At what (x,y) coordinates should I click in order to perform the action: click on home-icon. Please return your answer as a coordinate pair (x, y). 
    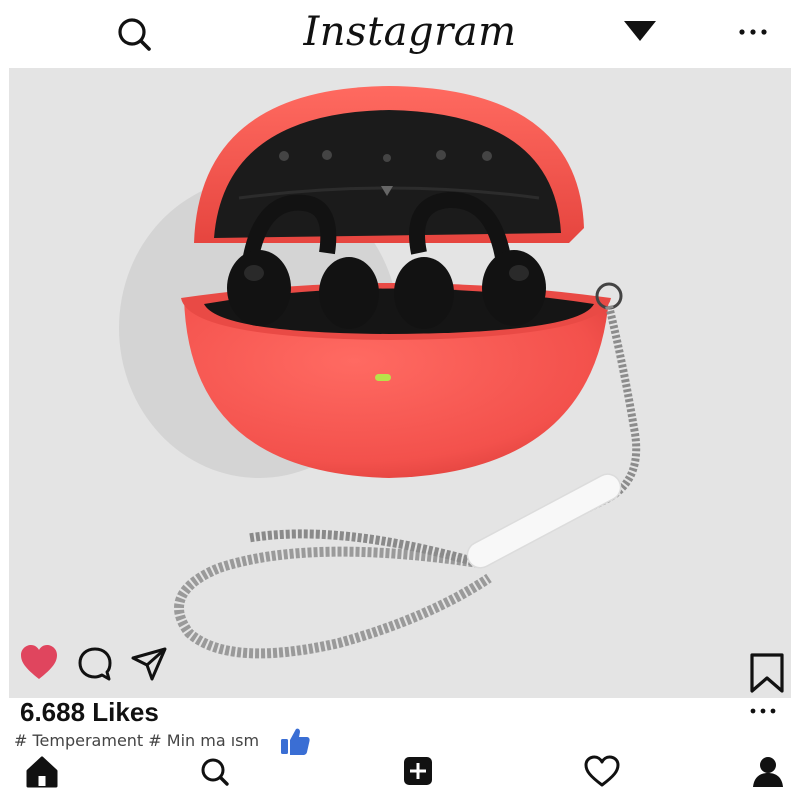
    Looking at the image, I should click on (42, 772).